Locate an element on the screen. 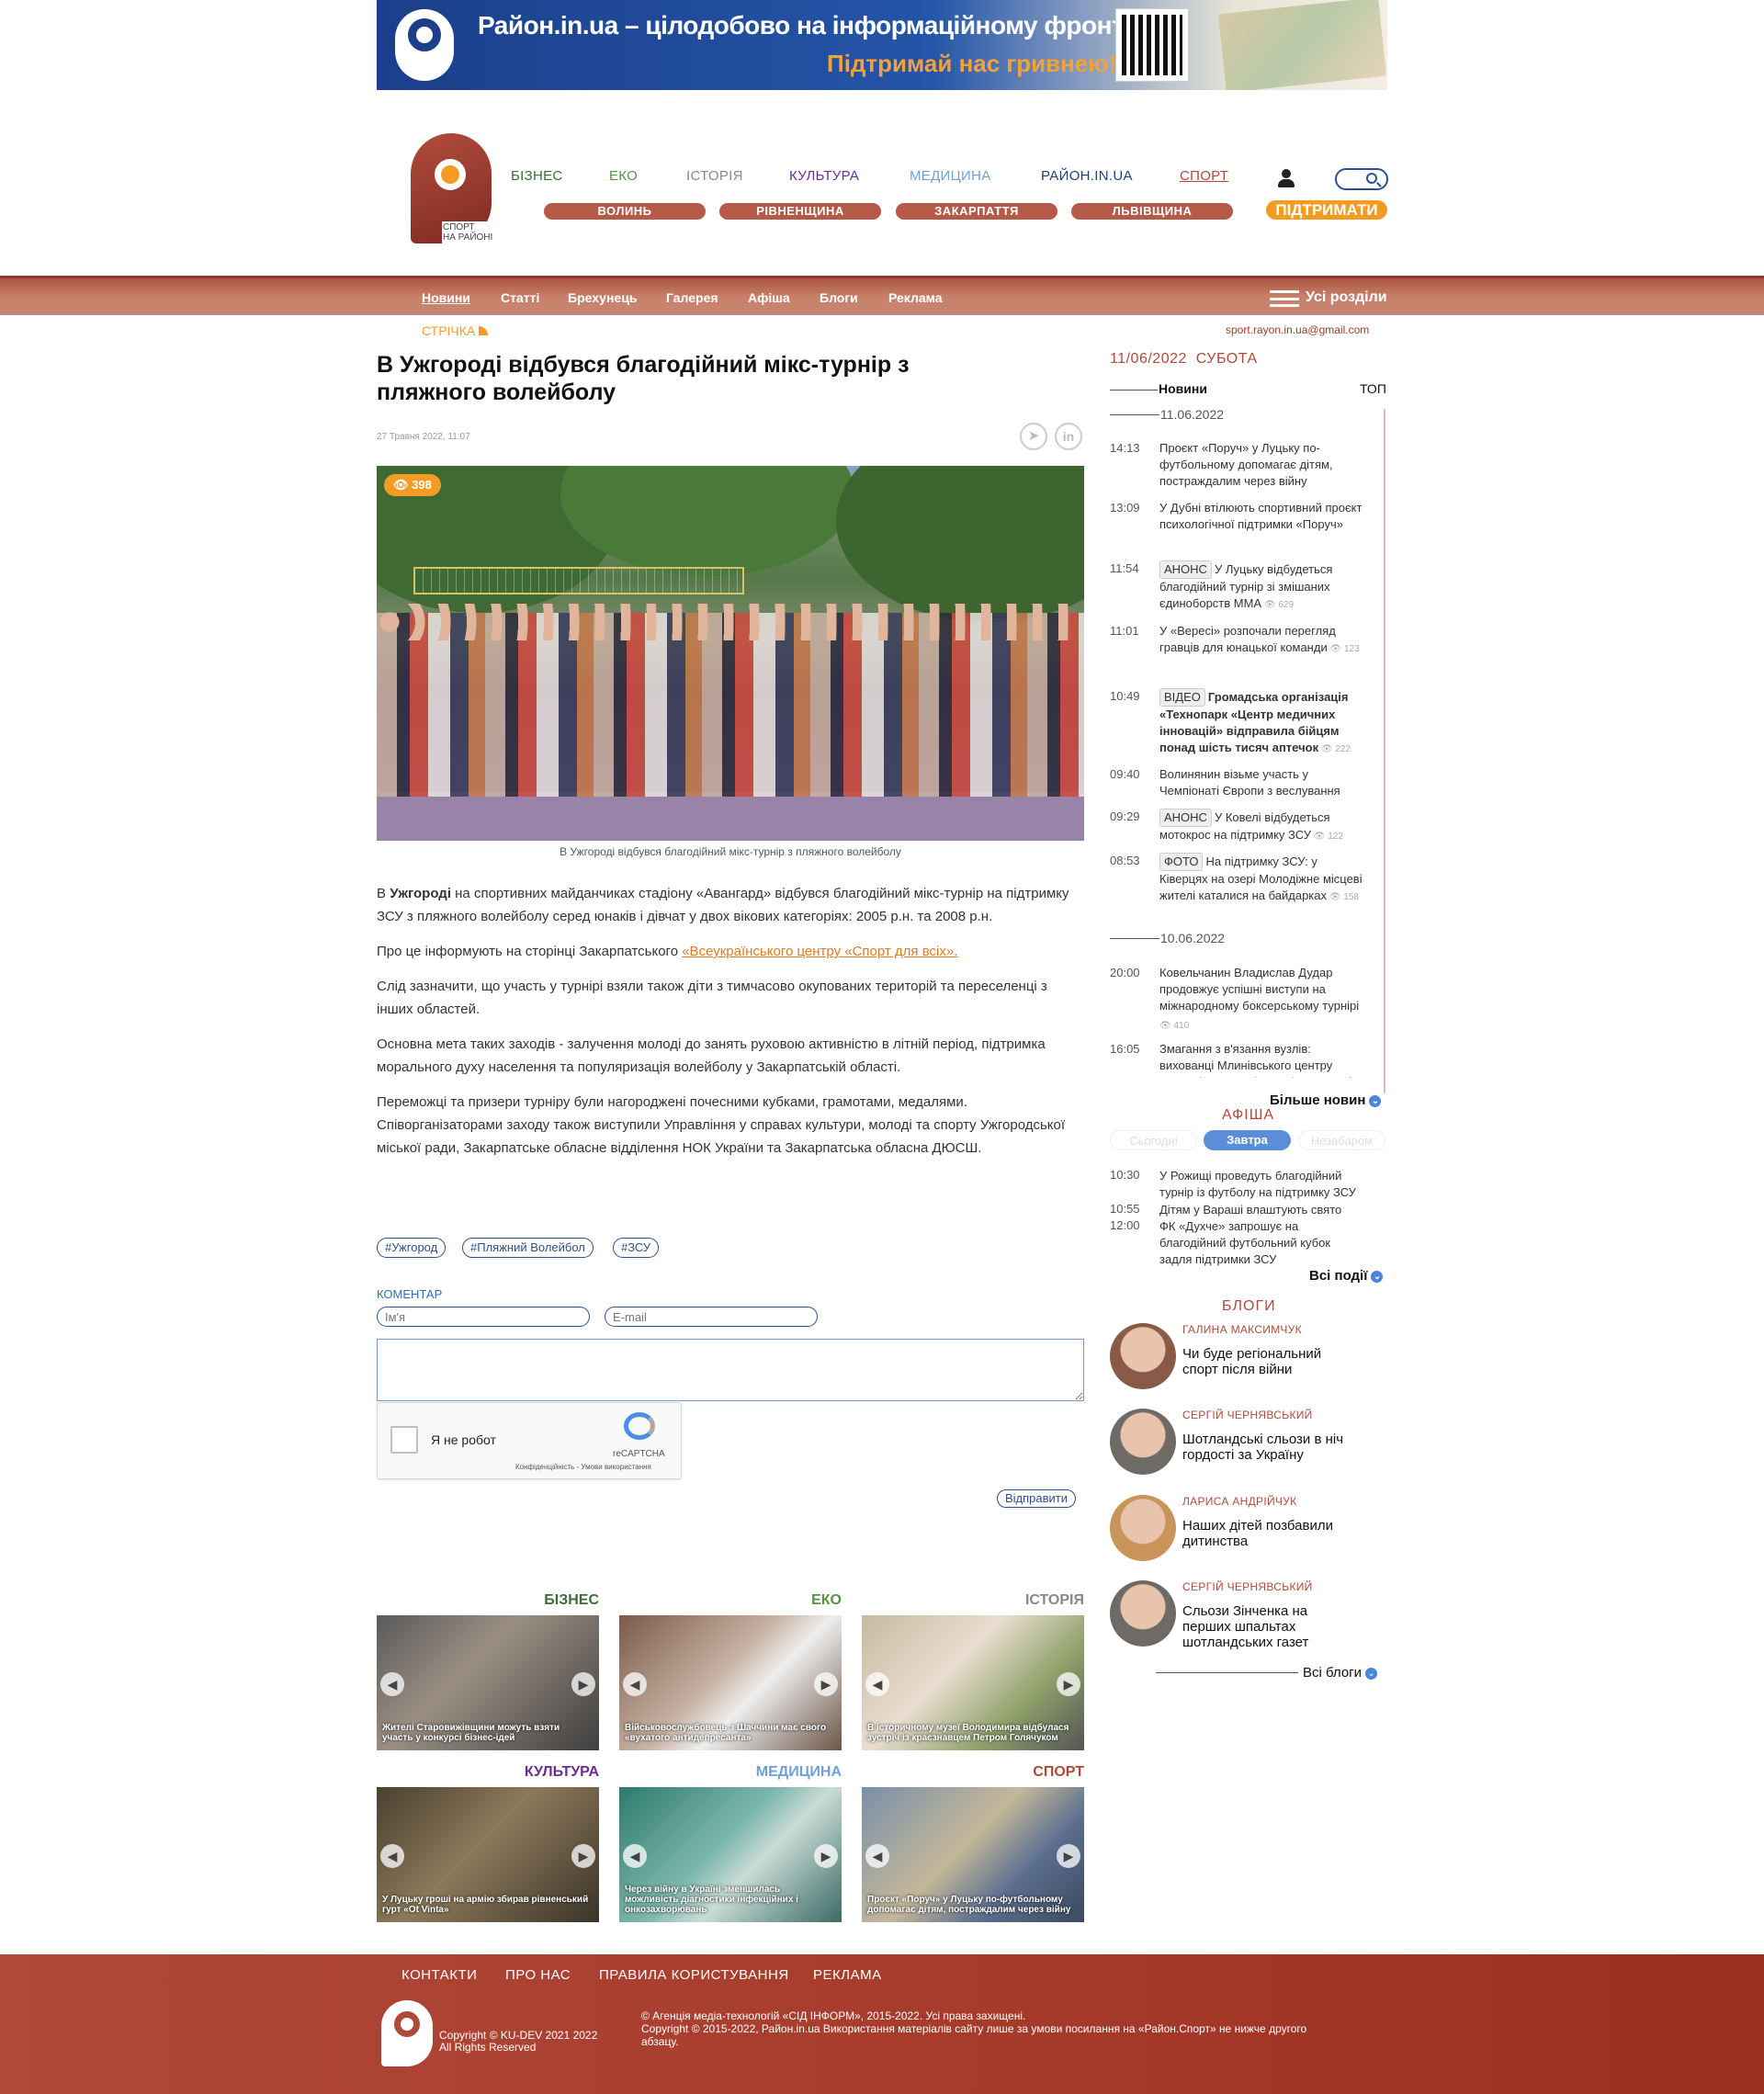 This screenshot has width=1764, height=2094. linkedin-share-icon: in is located at coordinates (1068, 437).